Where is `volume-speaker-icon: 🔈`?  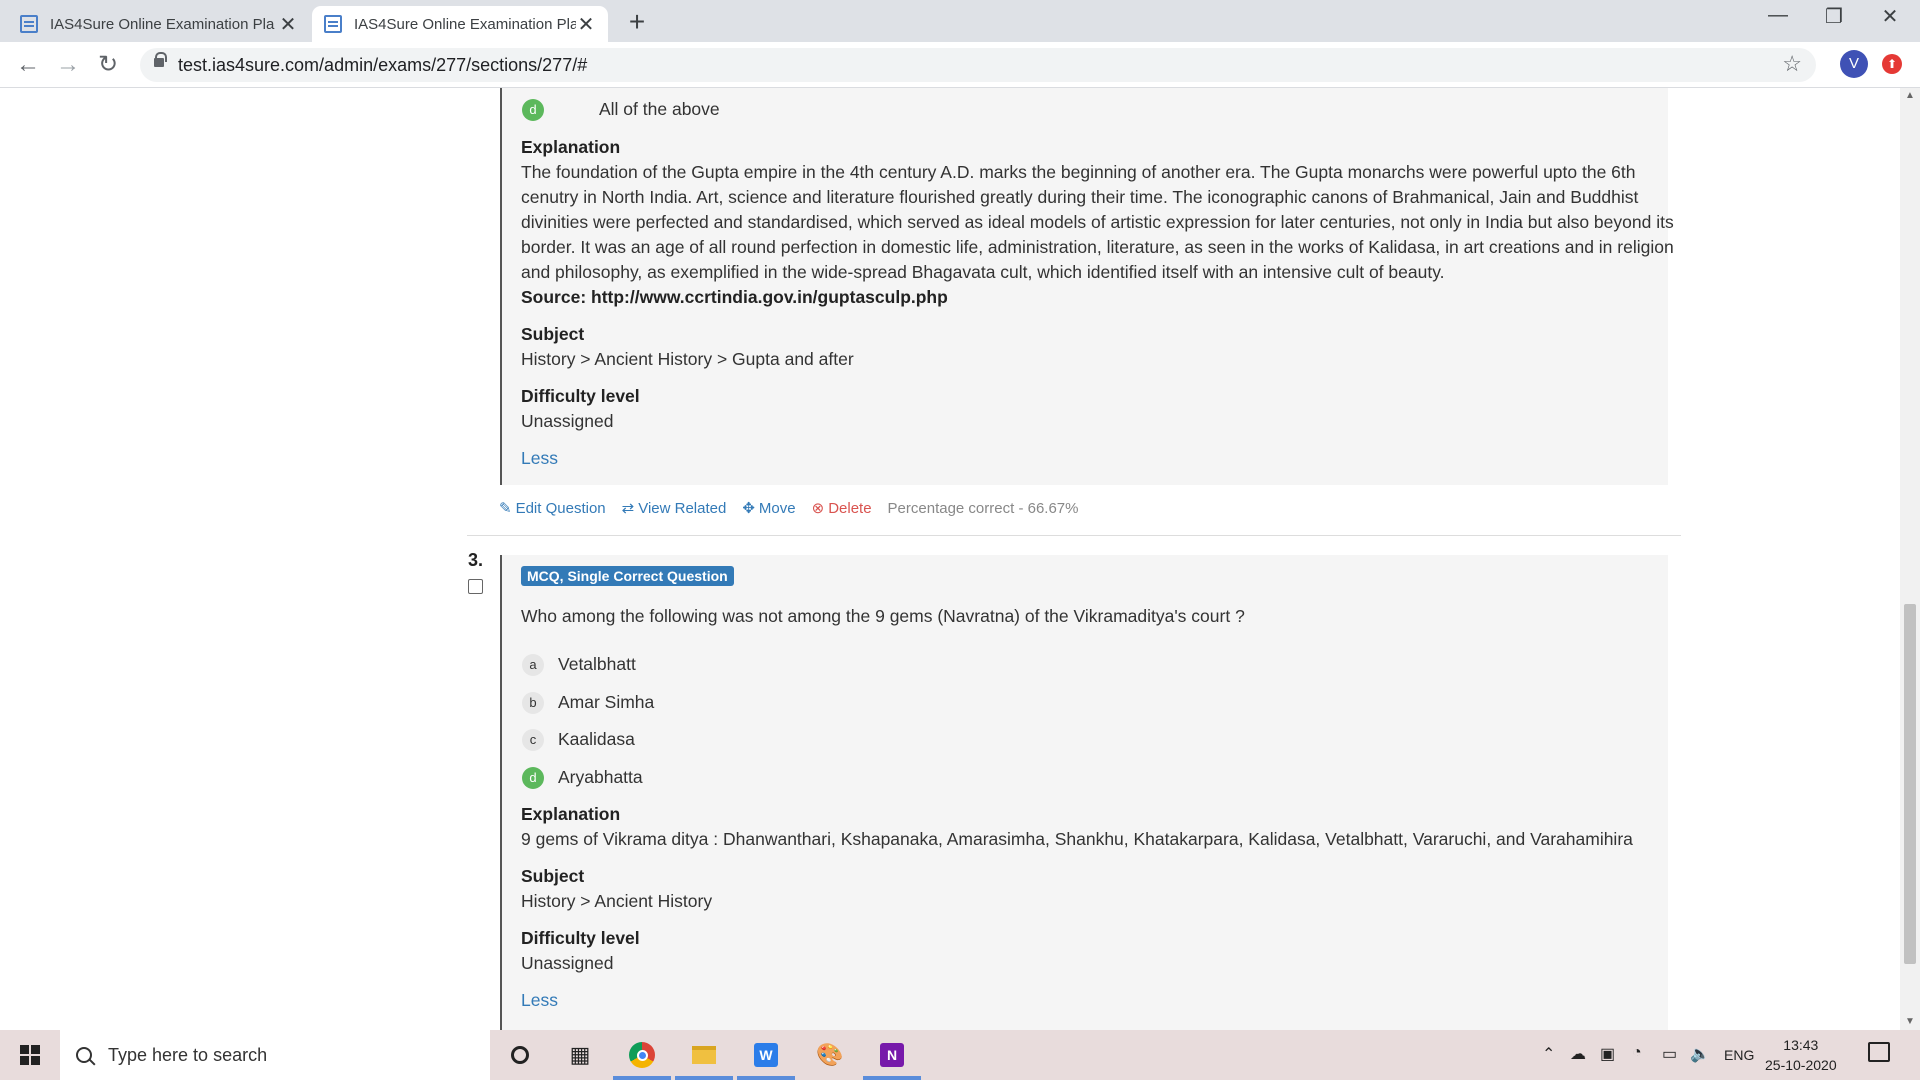 volume-speaker-icon: 🔈 is located at coordinates (1700, 1054).